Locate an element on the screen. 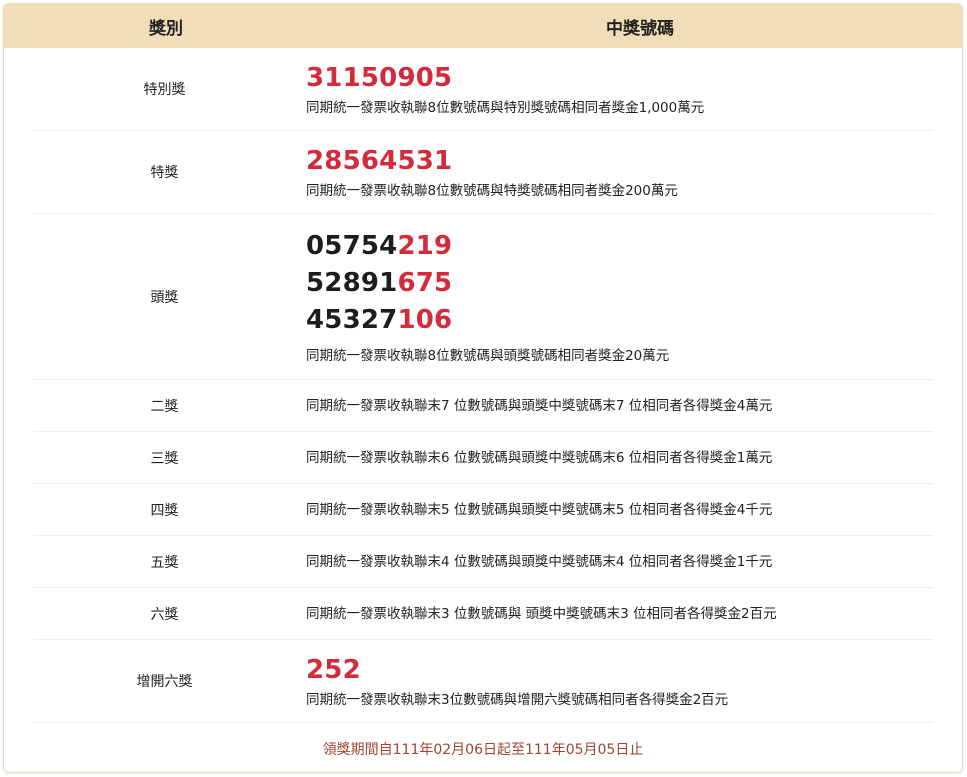 The width and height of the screenshot is (967, 777). first-prize-number-1-tail: 219 is located at coordinates (425, 246).